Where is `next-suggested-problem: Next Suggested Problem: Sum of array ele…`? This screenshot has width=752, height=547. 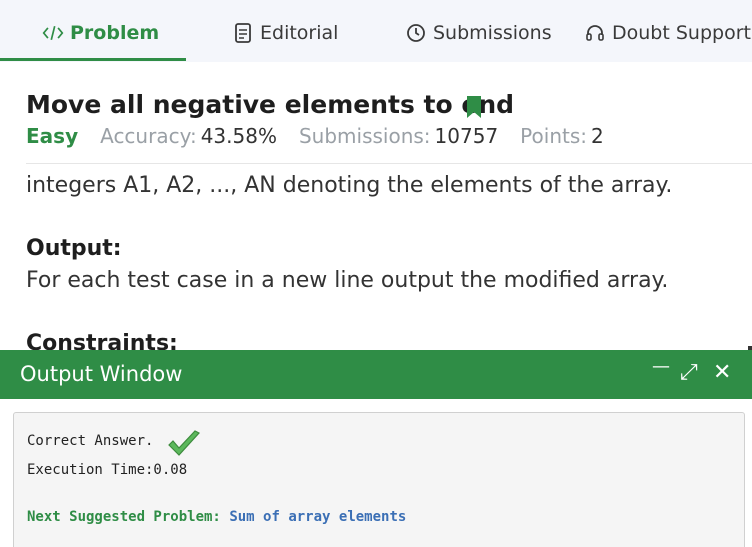
next-suggested-problem: Next Suggested Problem: Sum of array ele… is located at coordinates (216, 517).